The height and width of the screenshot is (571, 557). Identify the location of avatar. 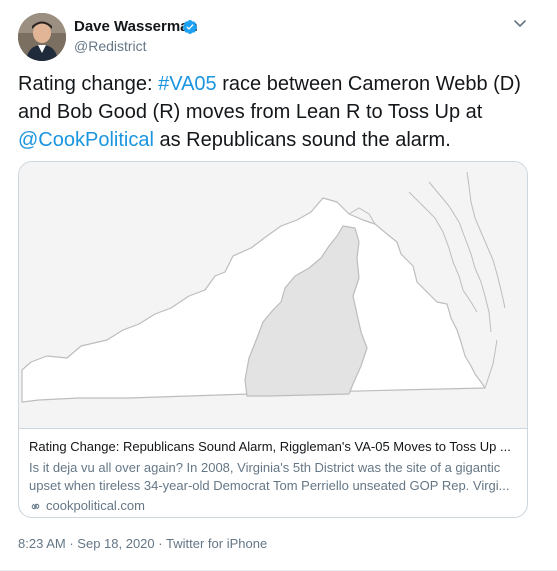
(42, 37).